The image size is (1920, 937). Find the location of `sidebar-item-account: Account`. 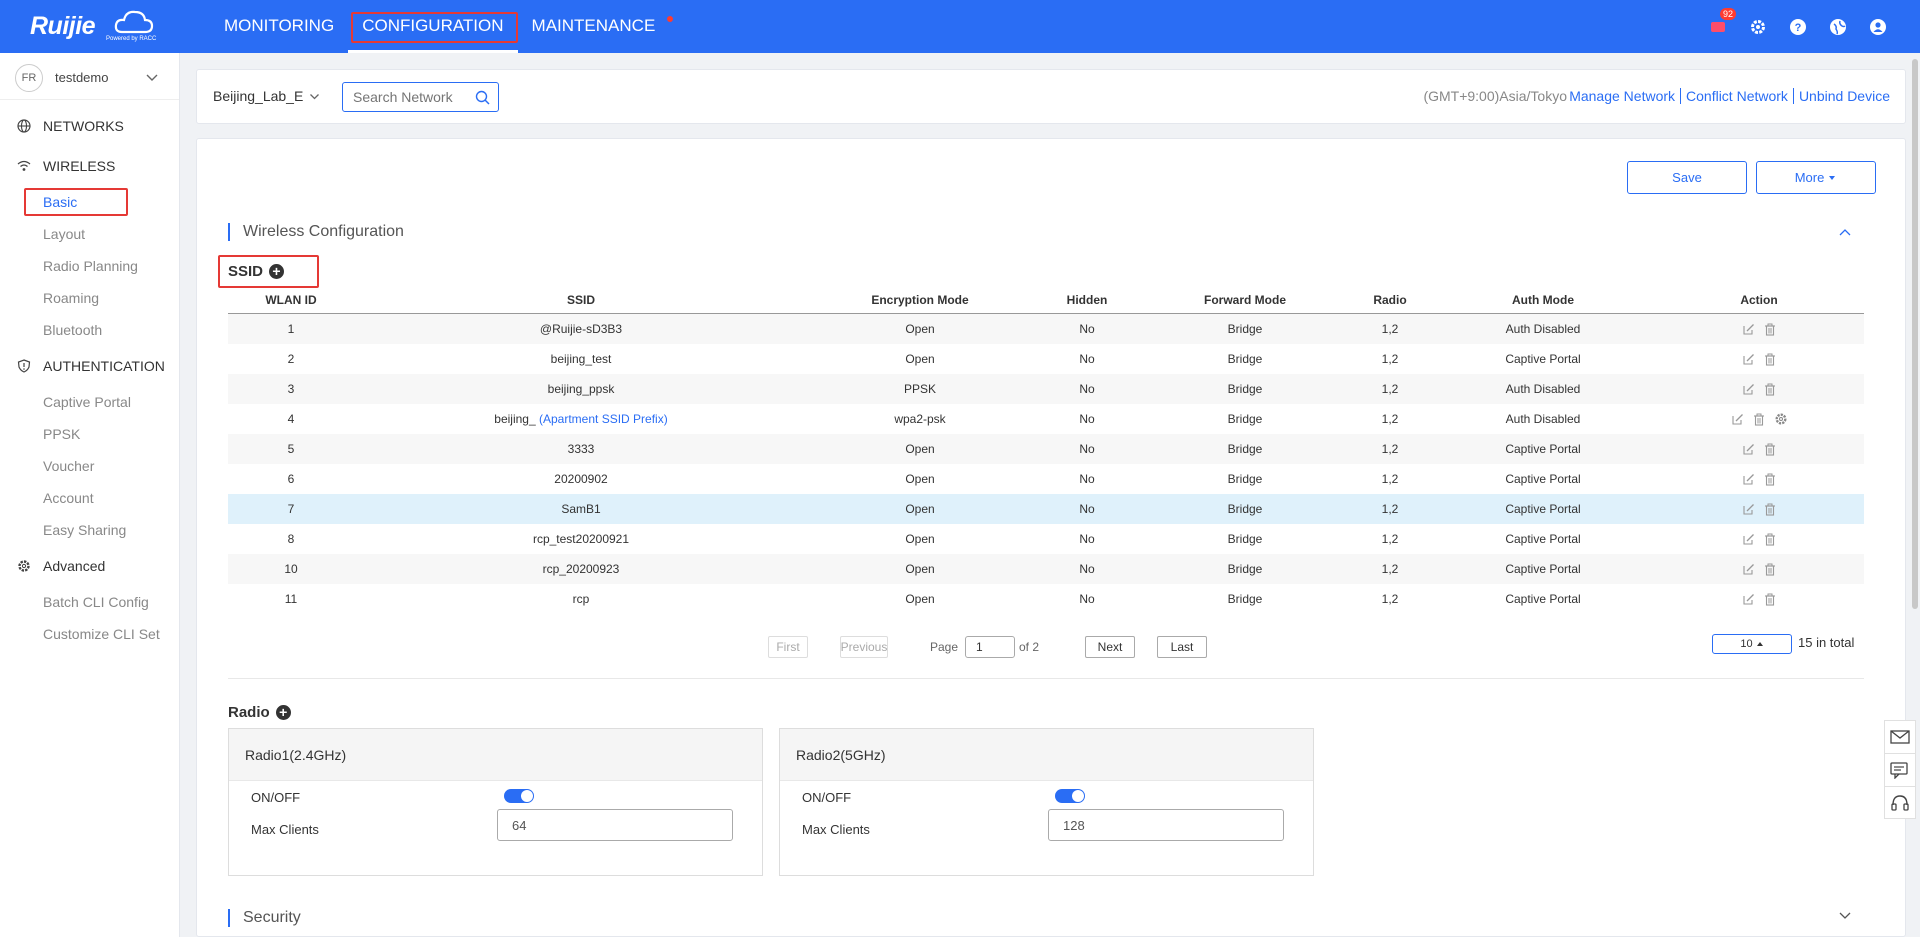

sidebar-item-account: Account is located at coordinates (89, 498).